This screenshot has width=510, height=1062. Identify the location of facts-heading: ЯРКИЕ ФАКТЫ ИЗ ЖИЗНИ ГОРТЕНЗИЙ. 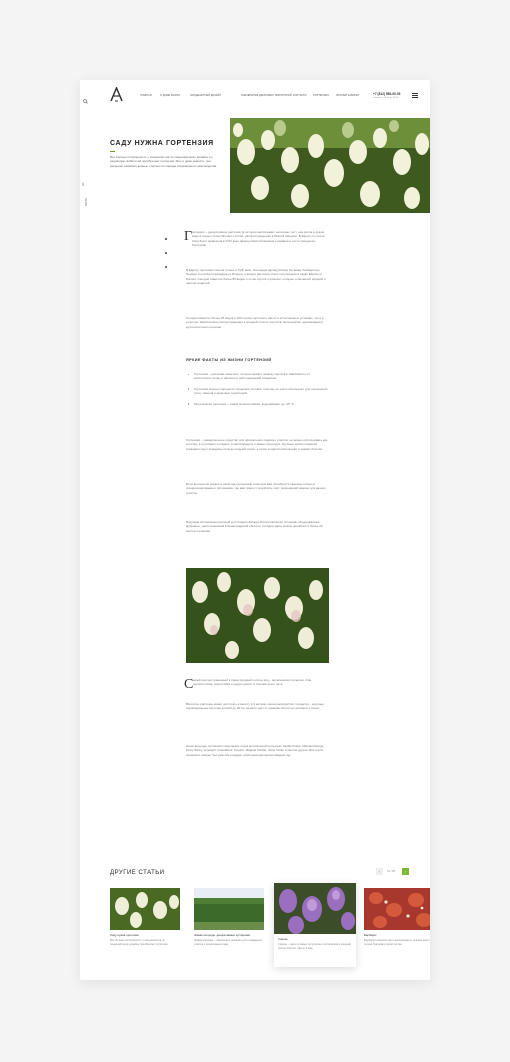
(229, 360).